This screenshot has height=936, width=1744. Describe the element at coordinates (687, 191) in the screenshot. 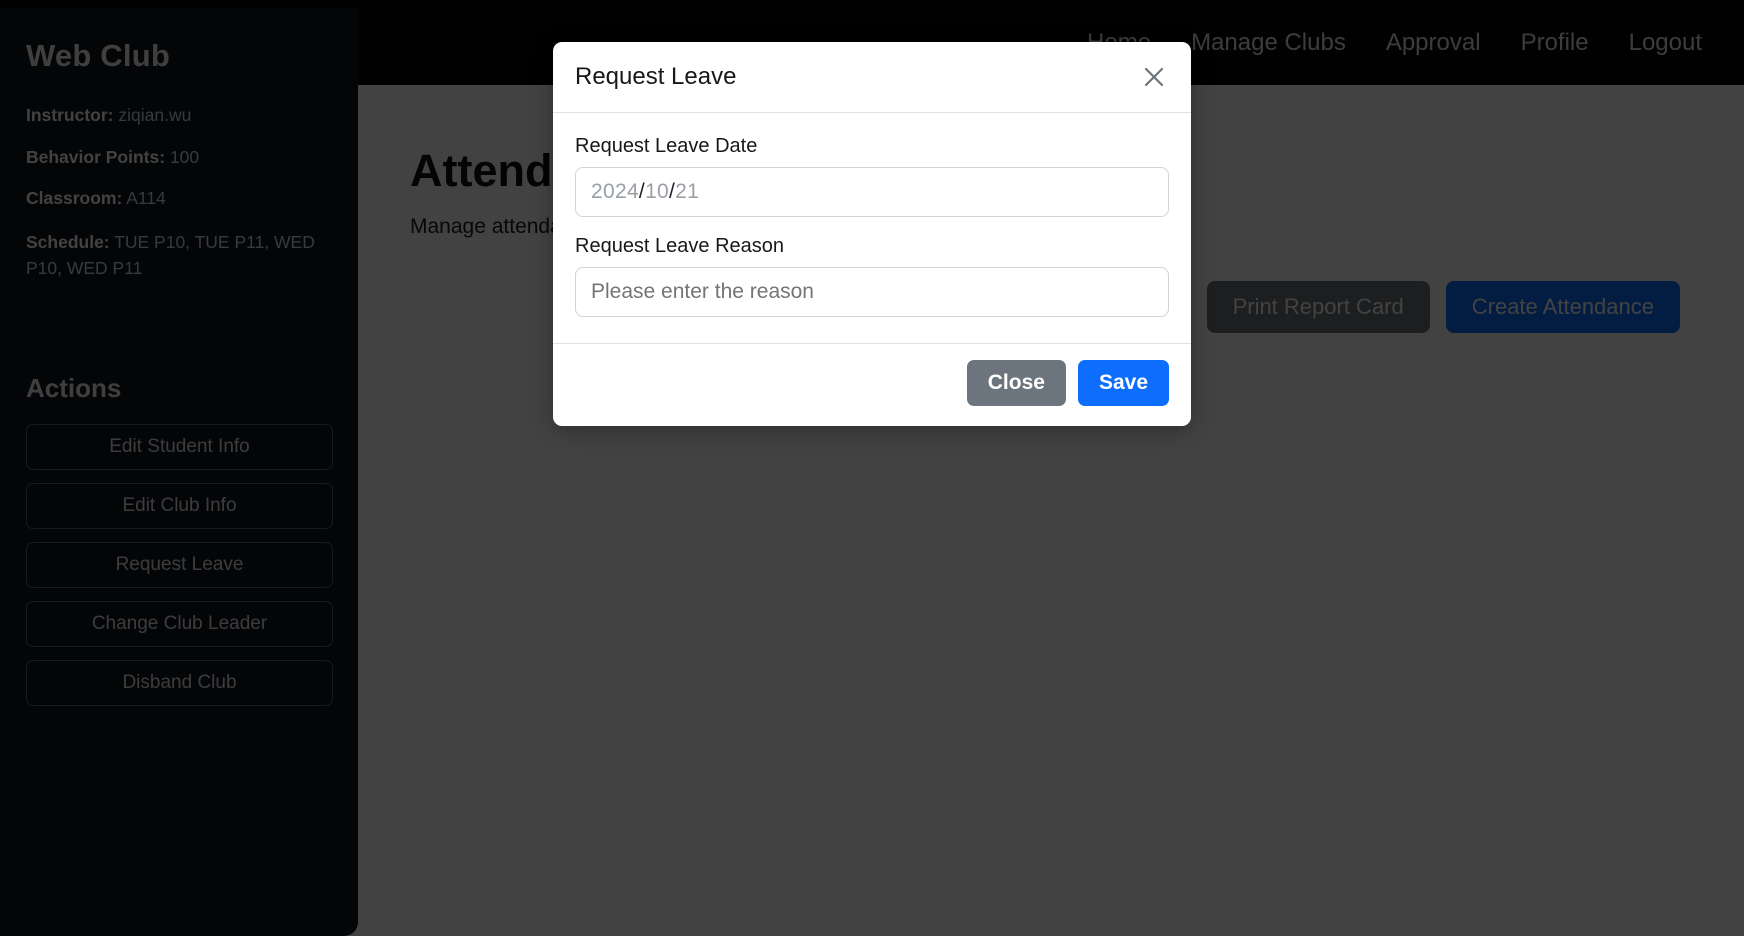

I see `date-day: 21` at that location.